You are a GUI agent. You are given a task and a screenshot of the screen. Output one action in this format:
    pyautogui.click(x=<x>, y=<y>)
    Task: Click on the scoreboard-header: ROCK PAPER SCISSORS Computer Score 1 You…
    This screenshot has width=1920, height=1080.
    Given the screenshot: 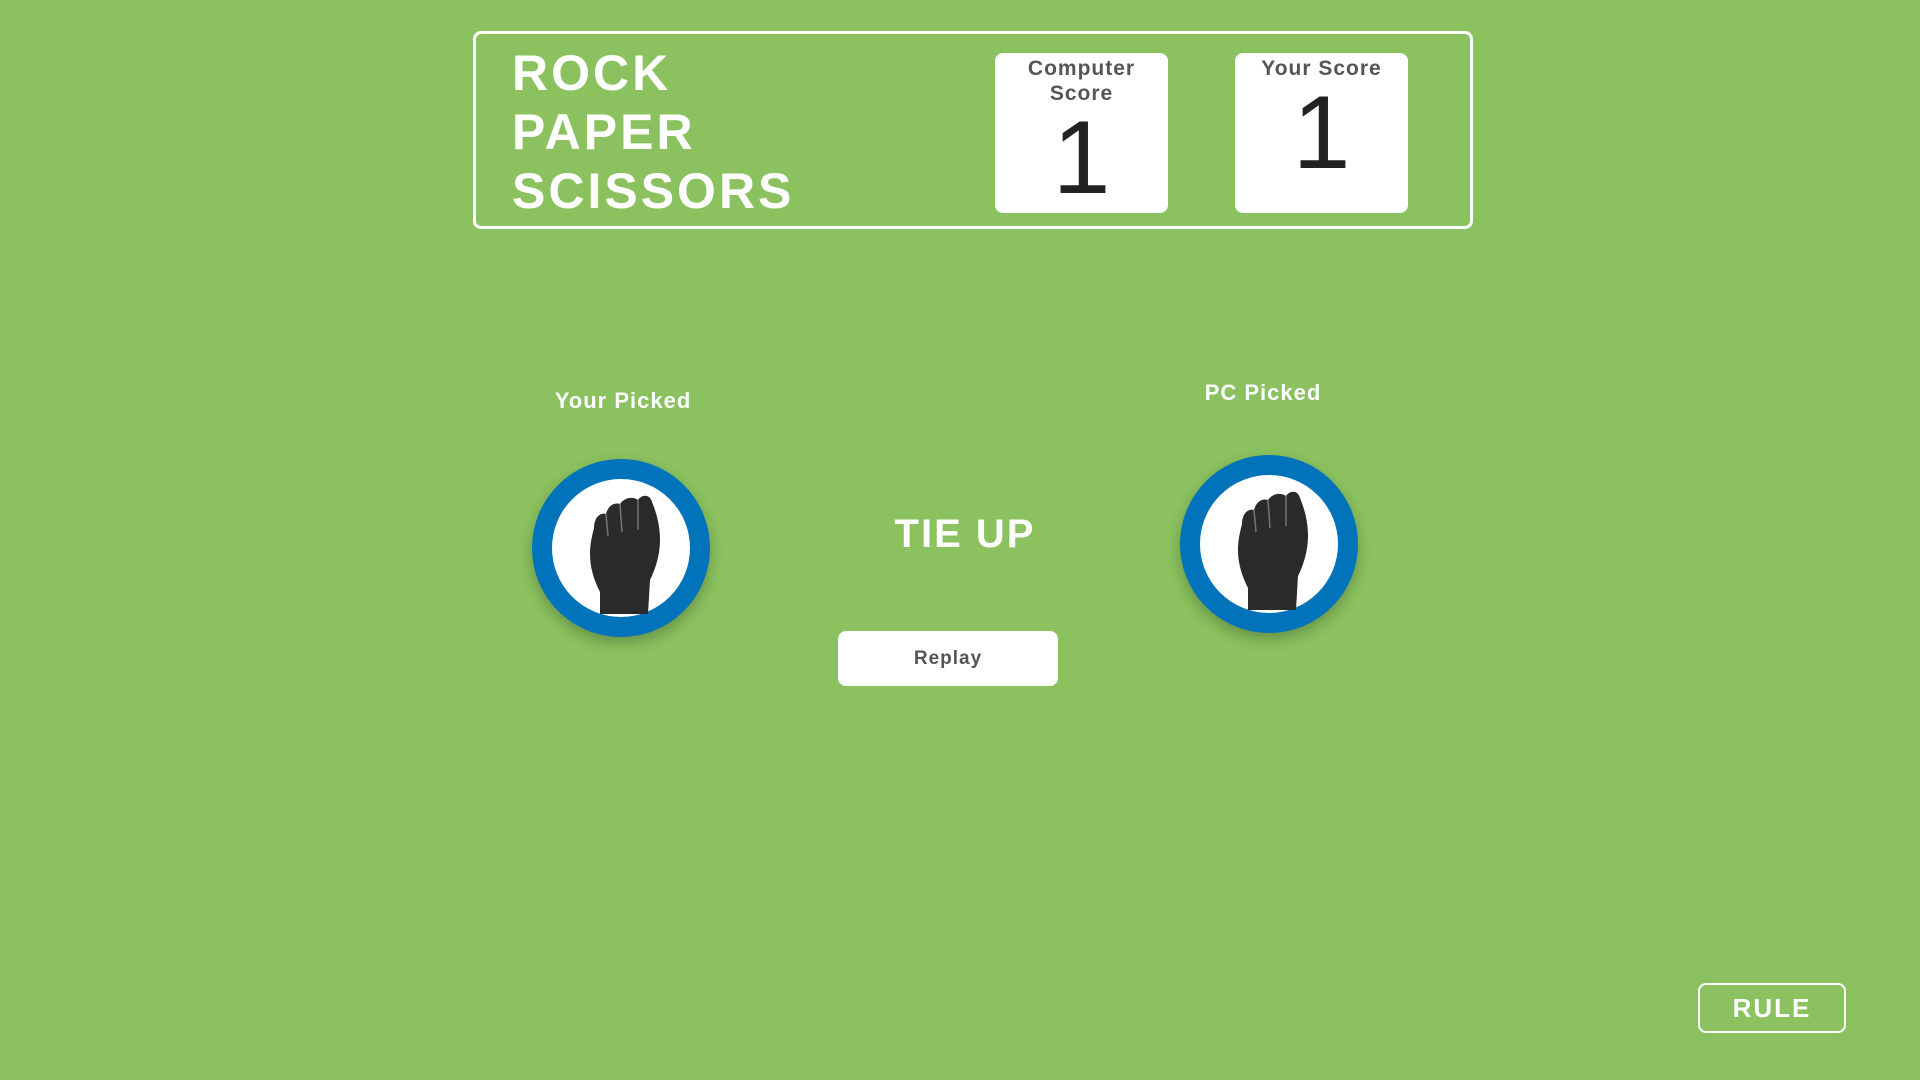 What is the action you would take?
    pyautogui.click(x=973, y=130)
    